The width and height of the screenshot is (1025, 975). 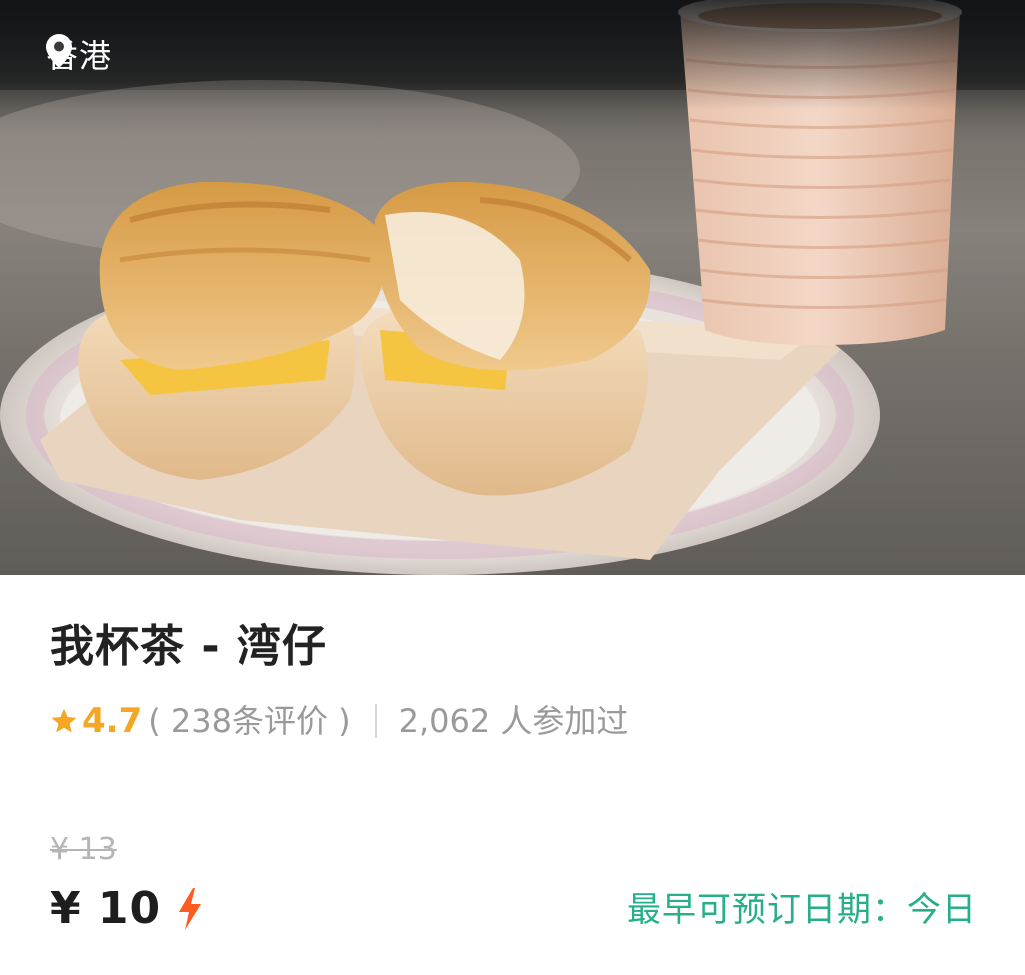 I want to click on price-row: ¥ 10, so click(x=126, y=909).